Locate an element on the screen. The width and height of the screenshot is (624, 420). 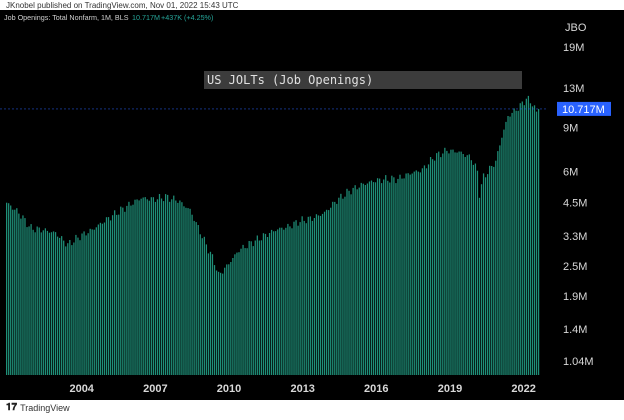
tv-logo-icon: 𝟏𝟕 is located at coordinates (12, 407).